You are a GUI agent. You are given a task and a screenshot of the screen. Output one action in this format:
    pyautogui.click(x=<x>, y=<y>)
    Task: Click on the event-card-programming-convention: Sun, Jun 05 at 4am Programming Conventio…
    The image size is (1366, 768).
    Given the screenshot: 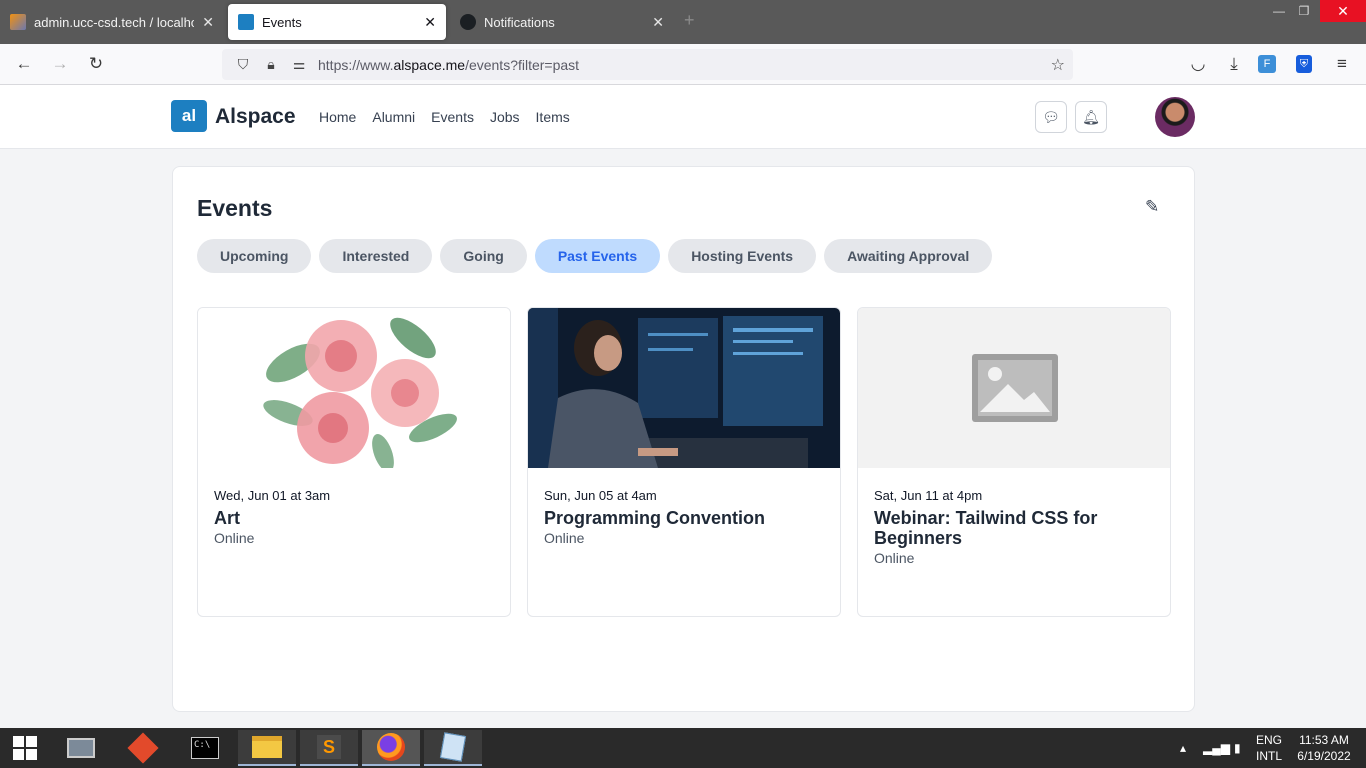 What is the action you would take?
    pyautogui.click(x=684, y=462)
    